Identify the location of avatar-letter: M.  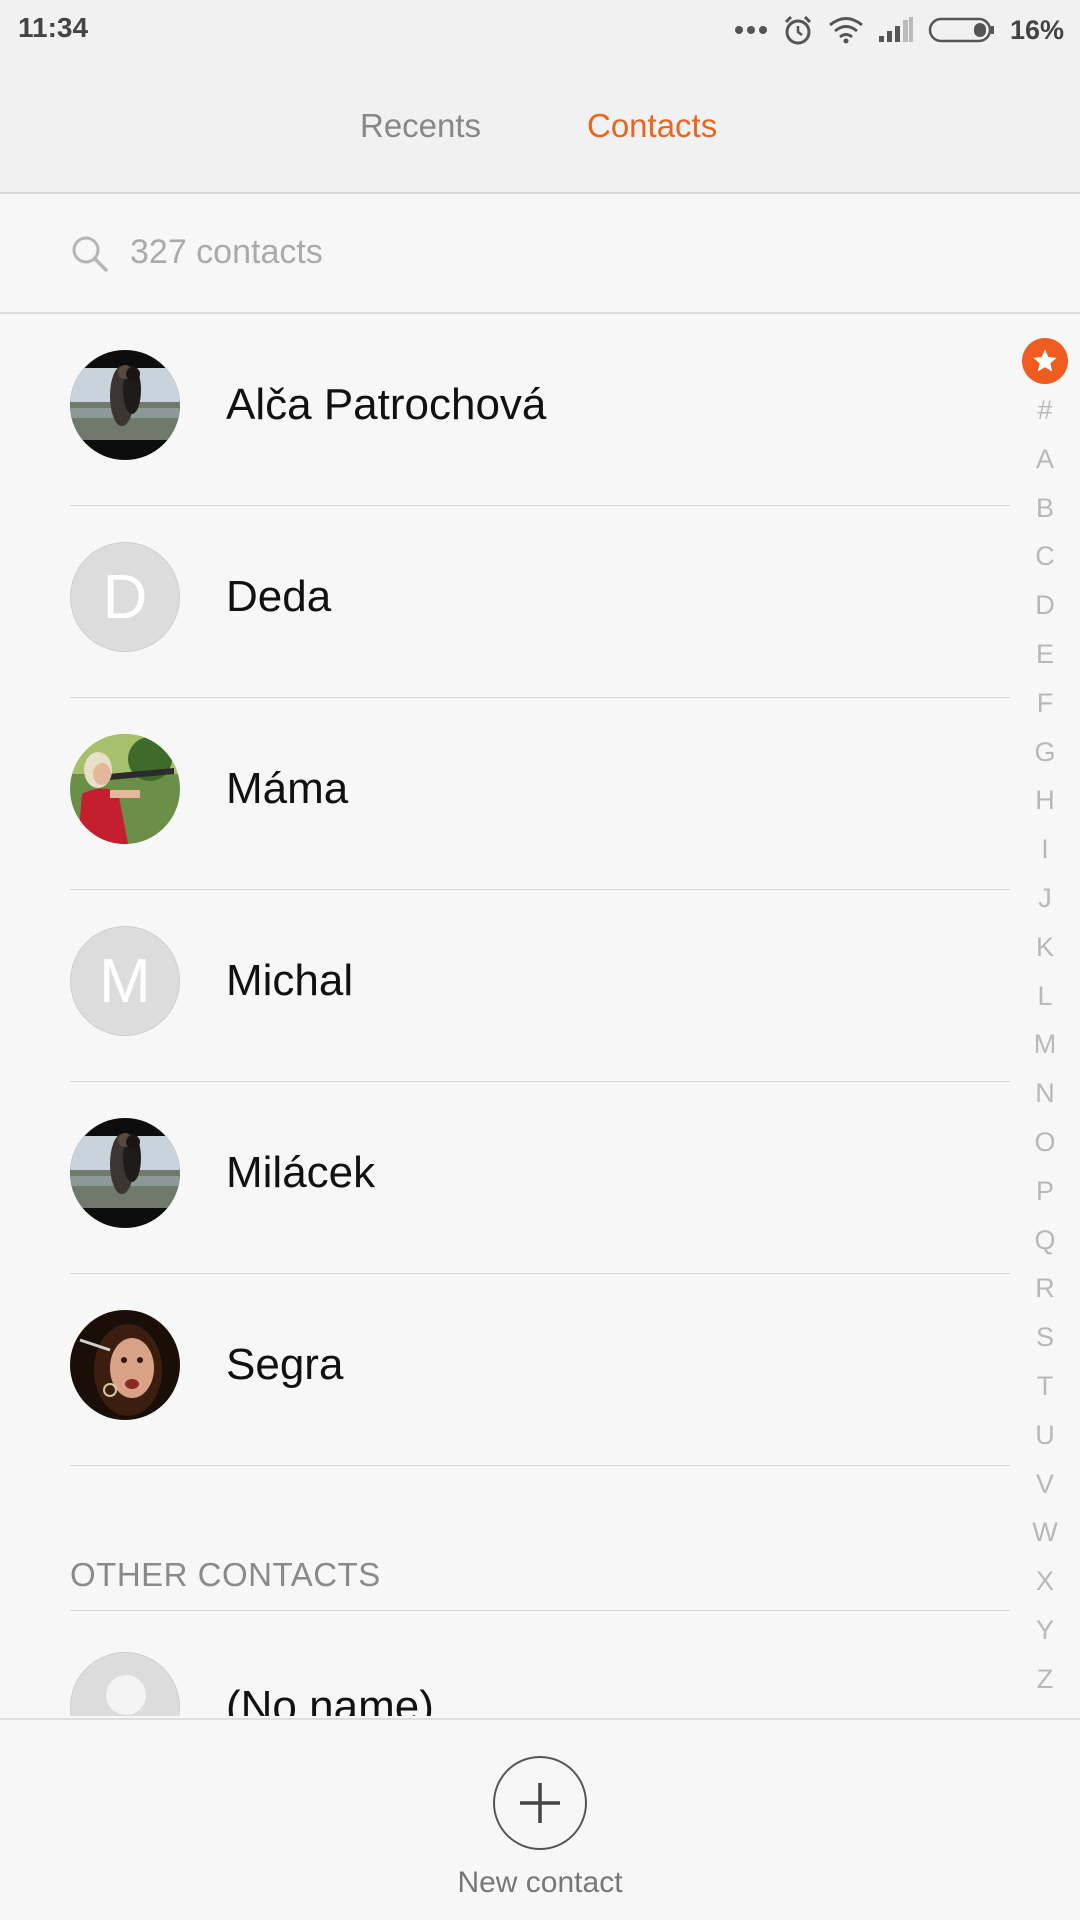
(125, 981).